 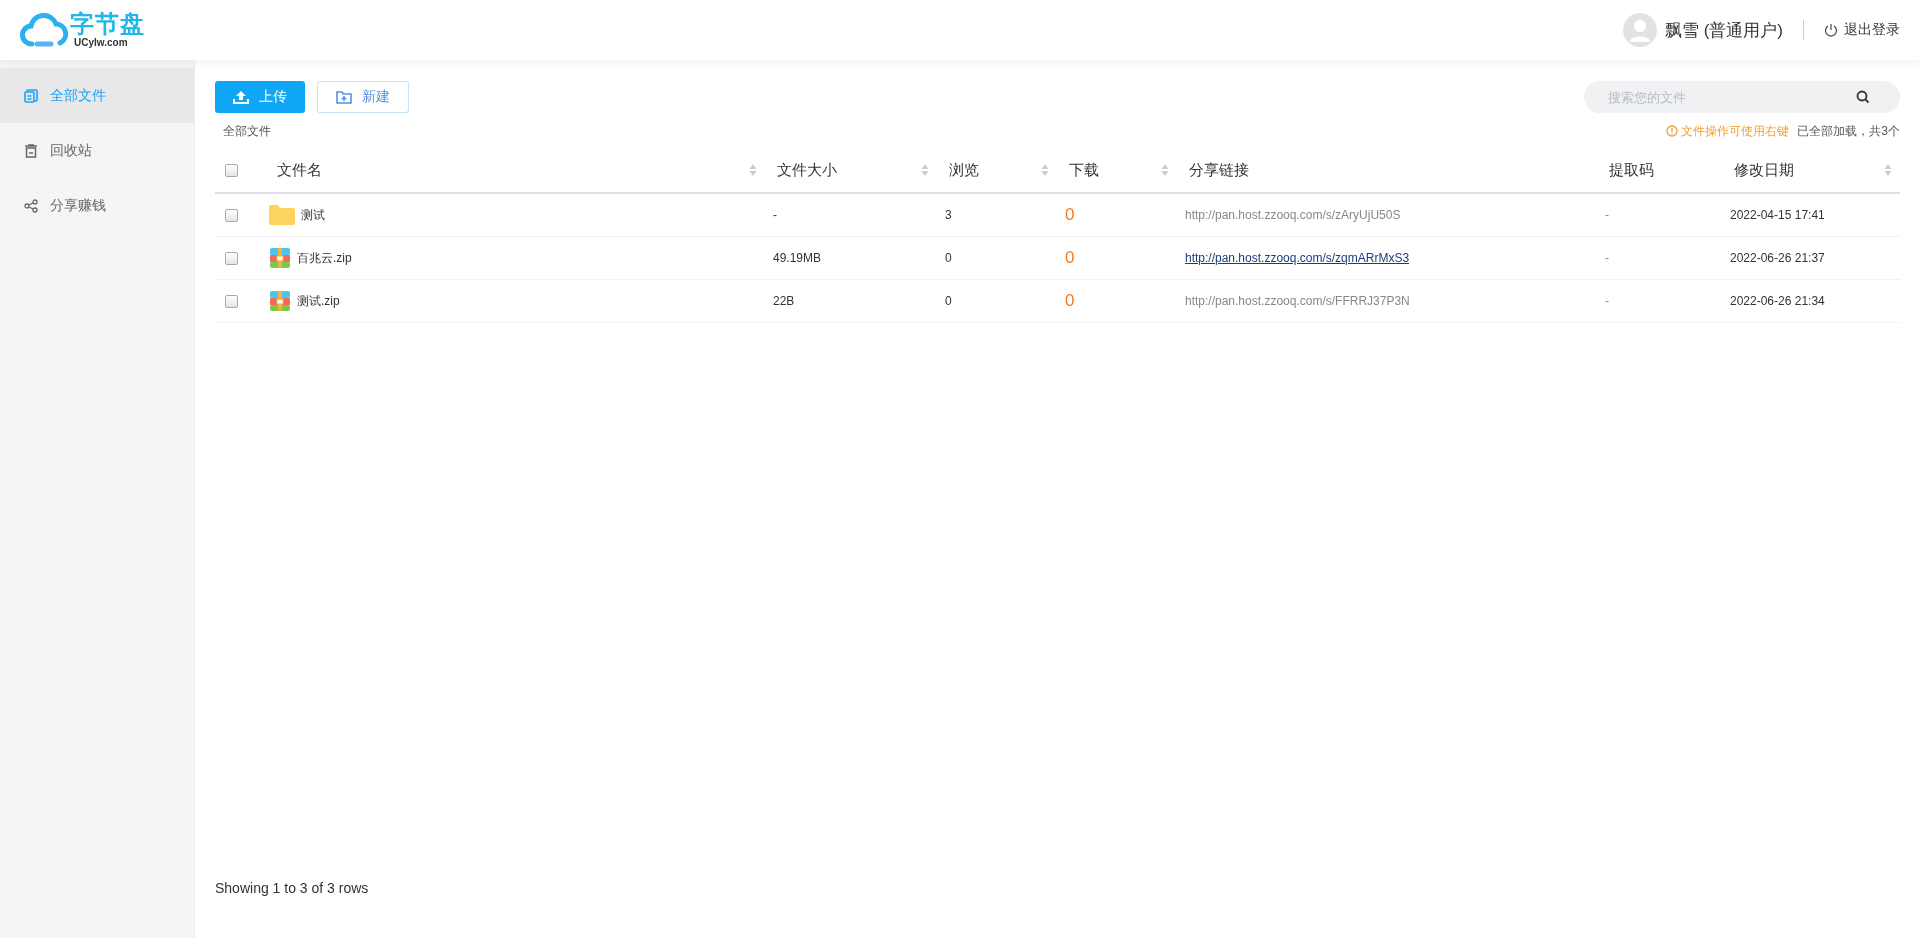 What do you see at coordinates (1387, 301) in the screenshot?
I see `share-link: http://pan.host.zzooq.com/s/FFRRJ37P3N` at bounding box center [1387, 301].